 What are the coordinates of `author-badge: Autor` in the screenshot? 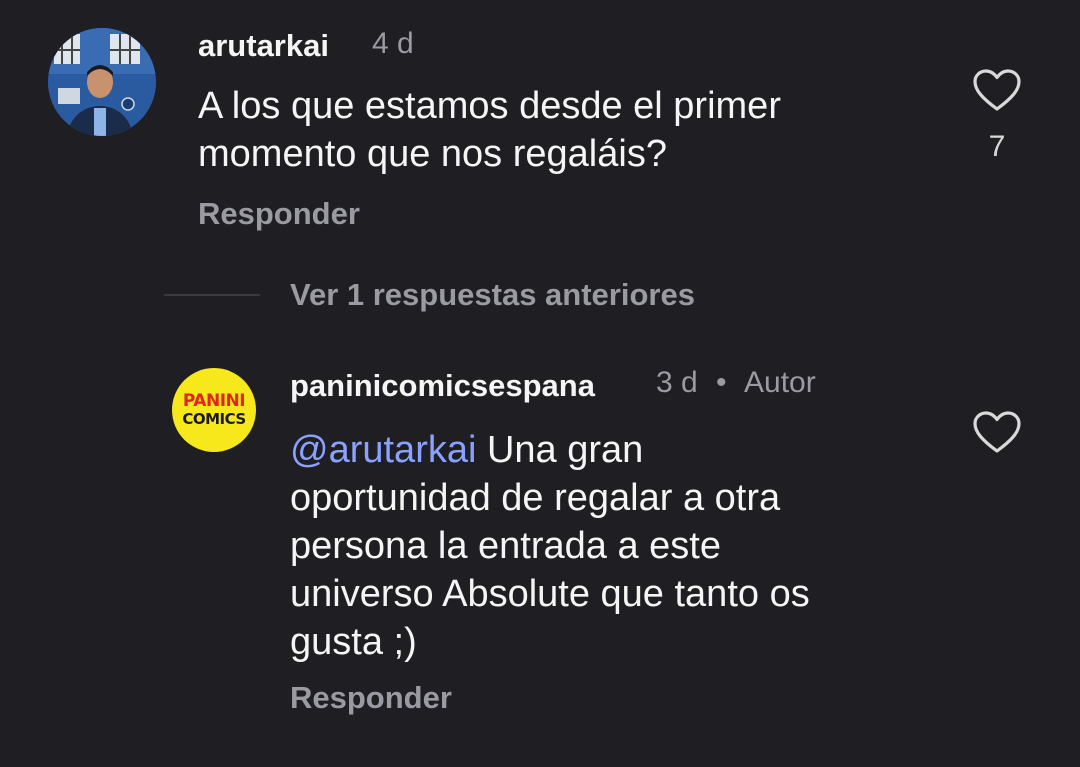 It's located at (780, 382).